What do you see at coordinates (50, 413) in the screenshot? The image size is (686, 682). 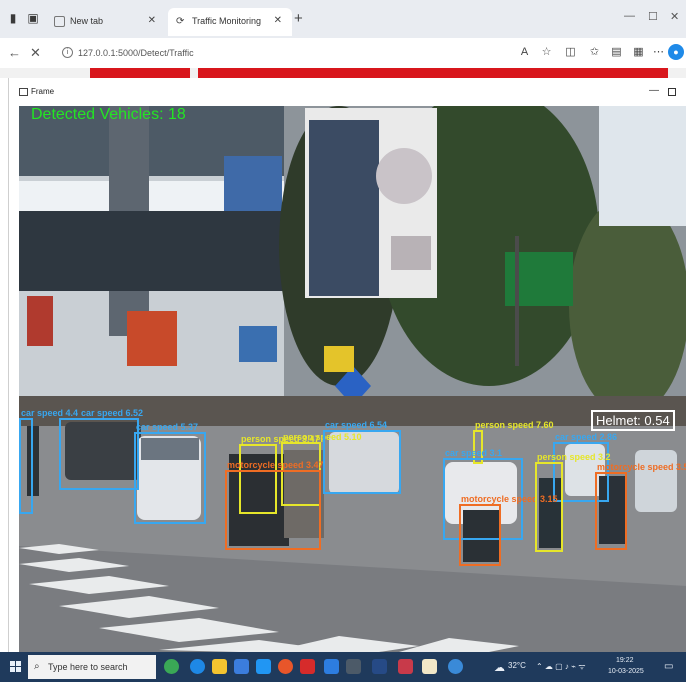 I see `detection-label: car speed 4.4` at bounding box center [50, 413].